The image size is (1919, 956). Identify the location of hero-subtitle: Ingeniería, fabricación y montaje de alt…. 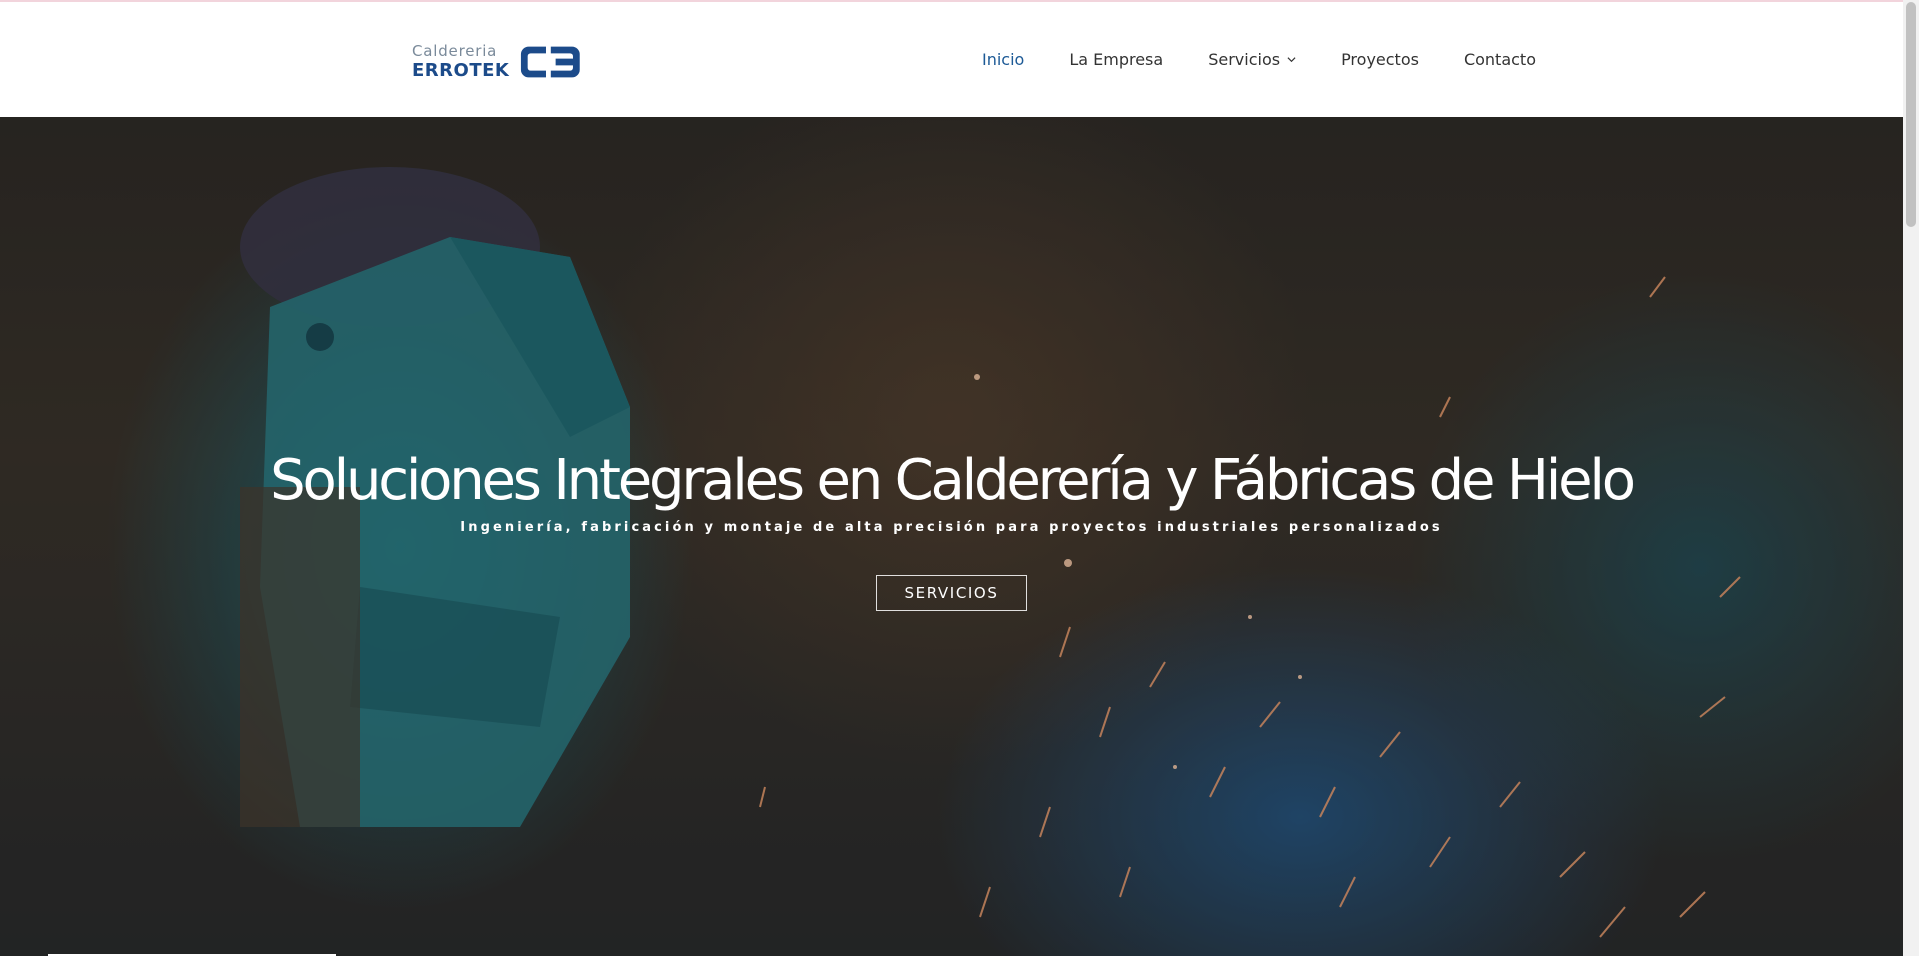
(951, 528).